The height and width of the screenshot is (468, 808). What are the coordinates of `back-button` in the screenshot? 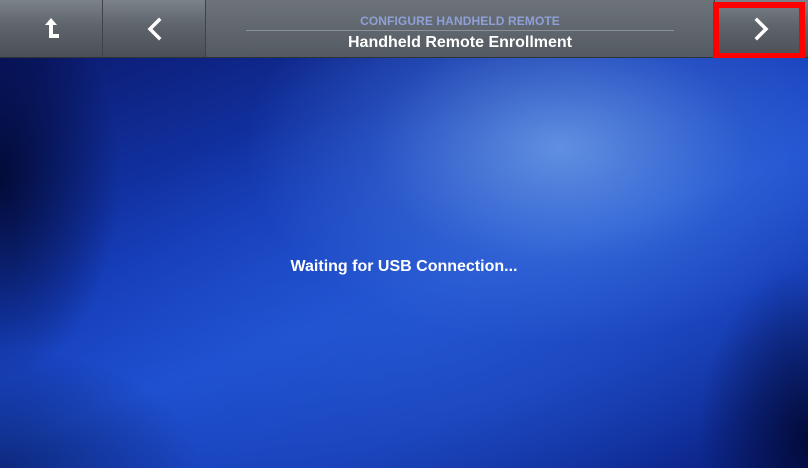 It's located at (154, 28).